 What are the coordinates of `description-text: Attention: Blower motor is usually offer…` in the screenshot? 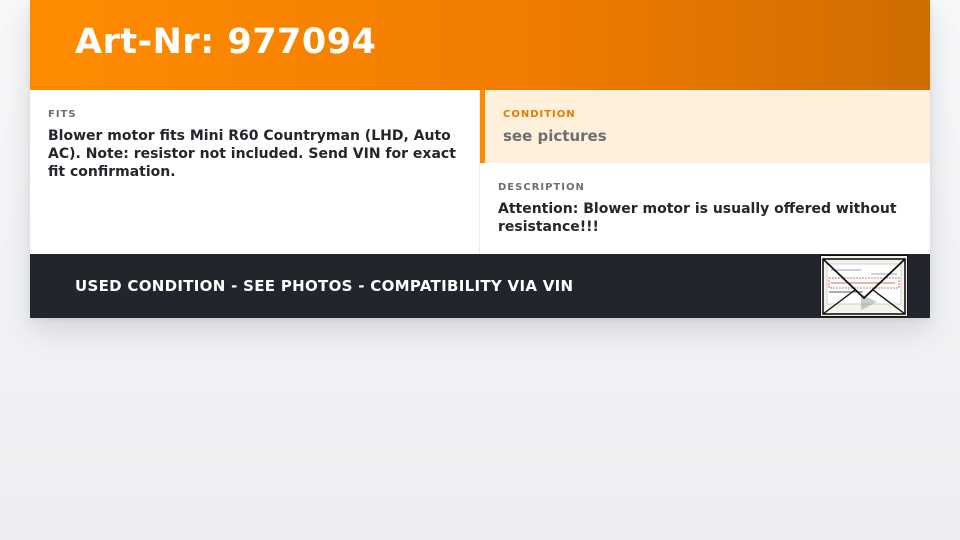 It's located at (697, 218).